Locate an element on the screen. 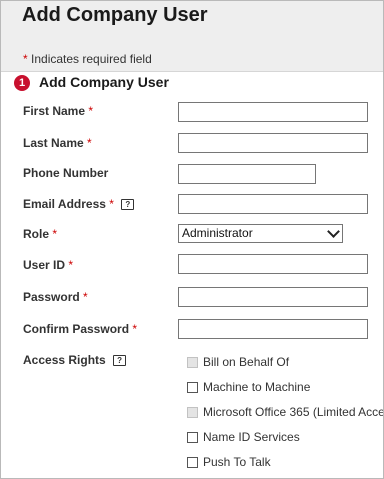 The image size is (384, 479). last-name-input is located at coordinates (273, 143).